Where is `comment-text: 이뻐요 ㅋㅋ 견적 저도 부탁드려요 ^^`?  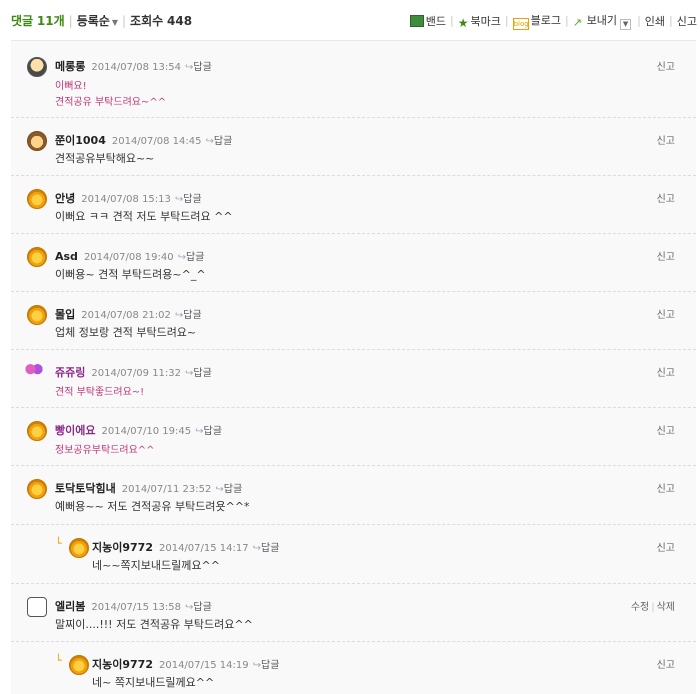
comment-text: 이뻐요 ㅋㅋ 견적 저도 부탁드려요 ^^ is located at coordinates (144, 216).